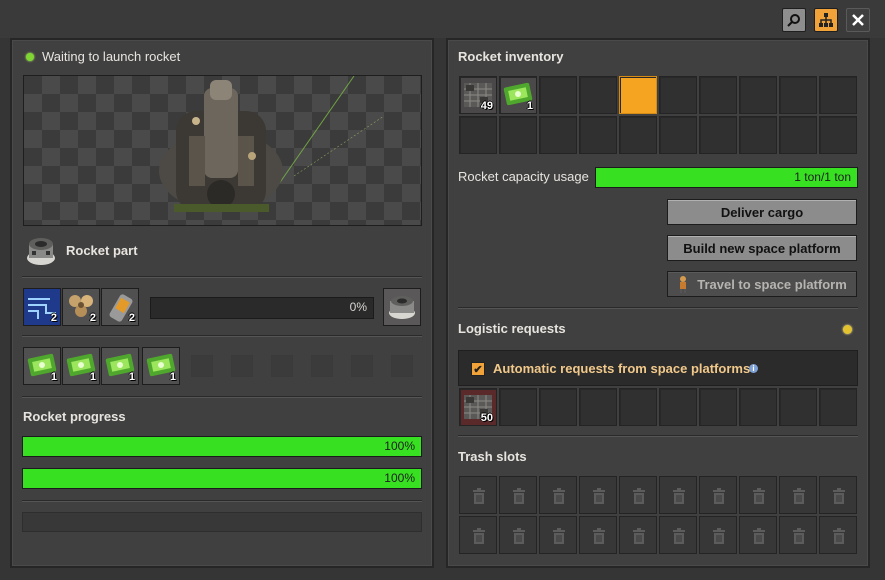 The width and height of the screenshot is (885, 580). What do you see at coordinates (358, 307) in the screenshot?
I see `crafting-progress-text: 0%` at bounding box center [358, 307].